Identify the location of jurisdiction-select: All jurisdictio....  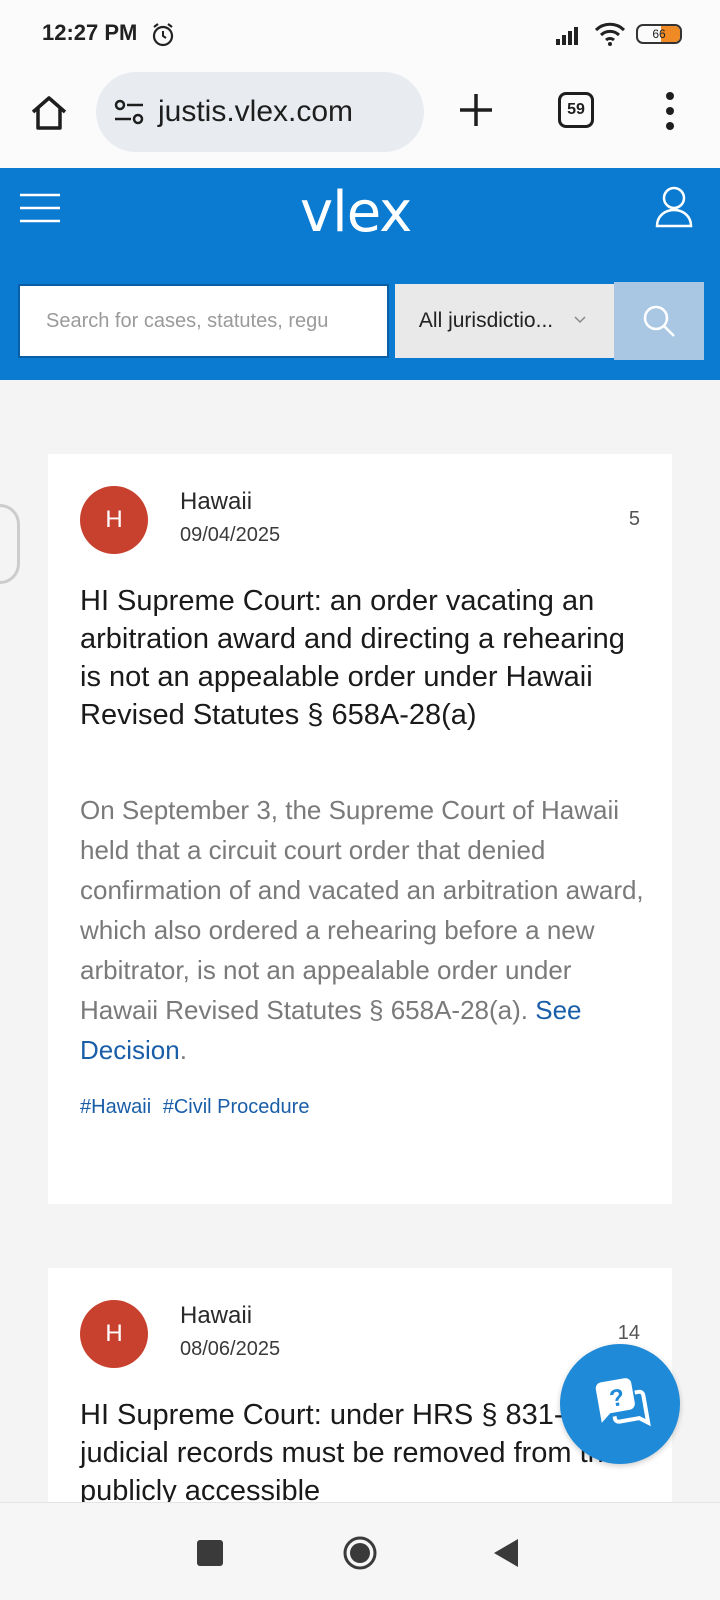
(504, 321).